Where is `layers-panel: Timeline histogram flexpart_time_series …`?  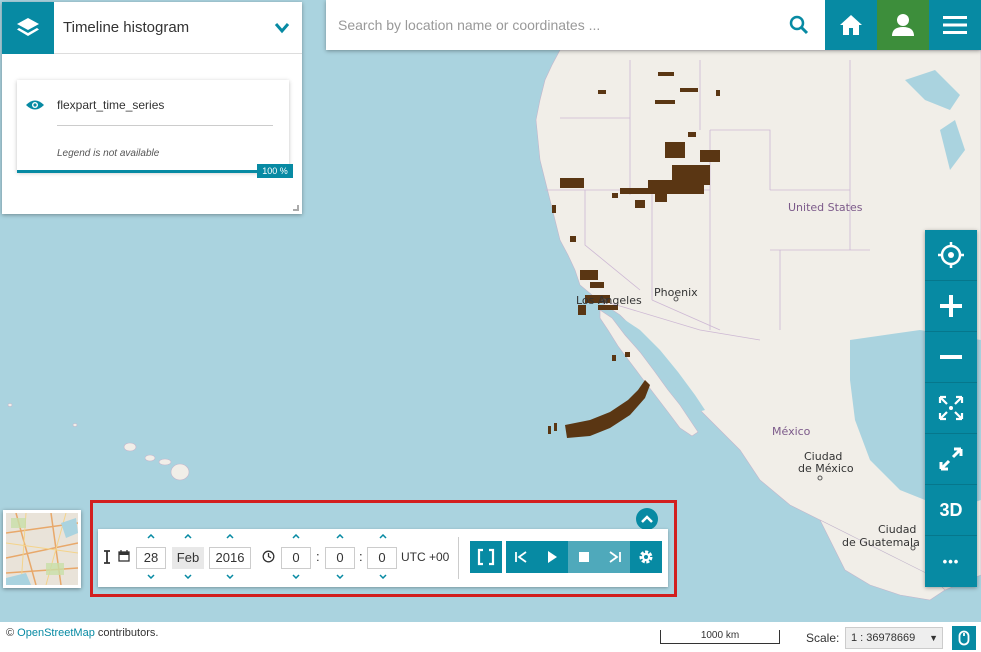
layers-panel: Timeline histogram flexpart_time_series … is located at coordinates (152, 107).